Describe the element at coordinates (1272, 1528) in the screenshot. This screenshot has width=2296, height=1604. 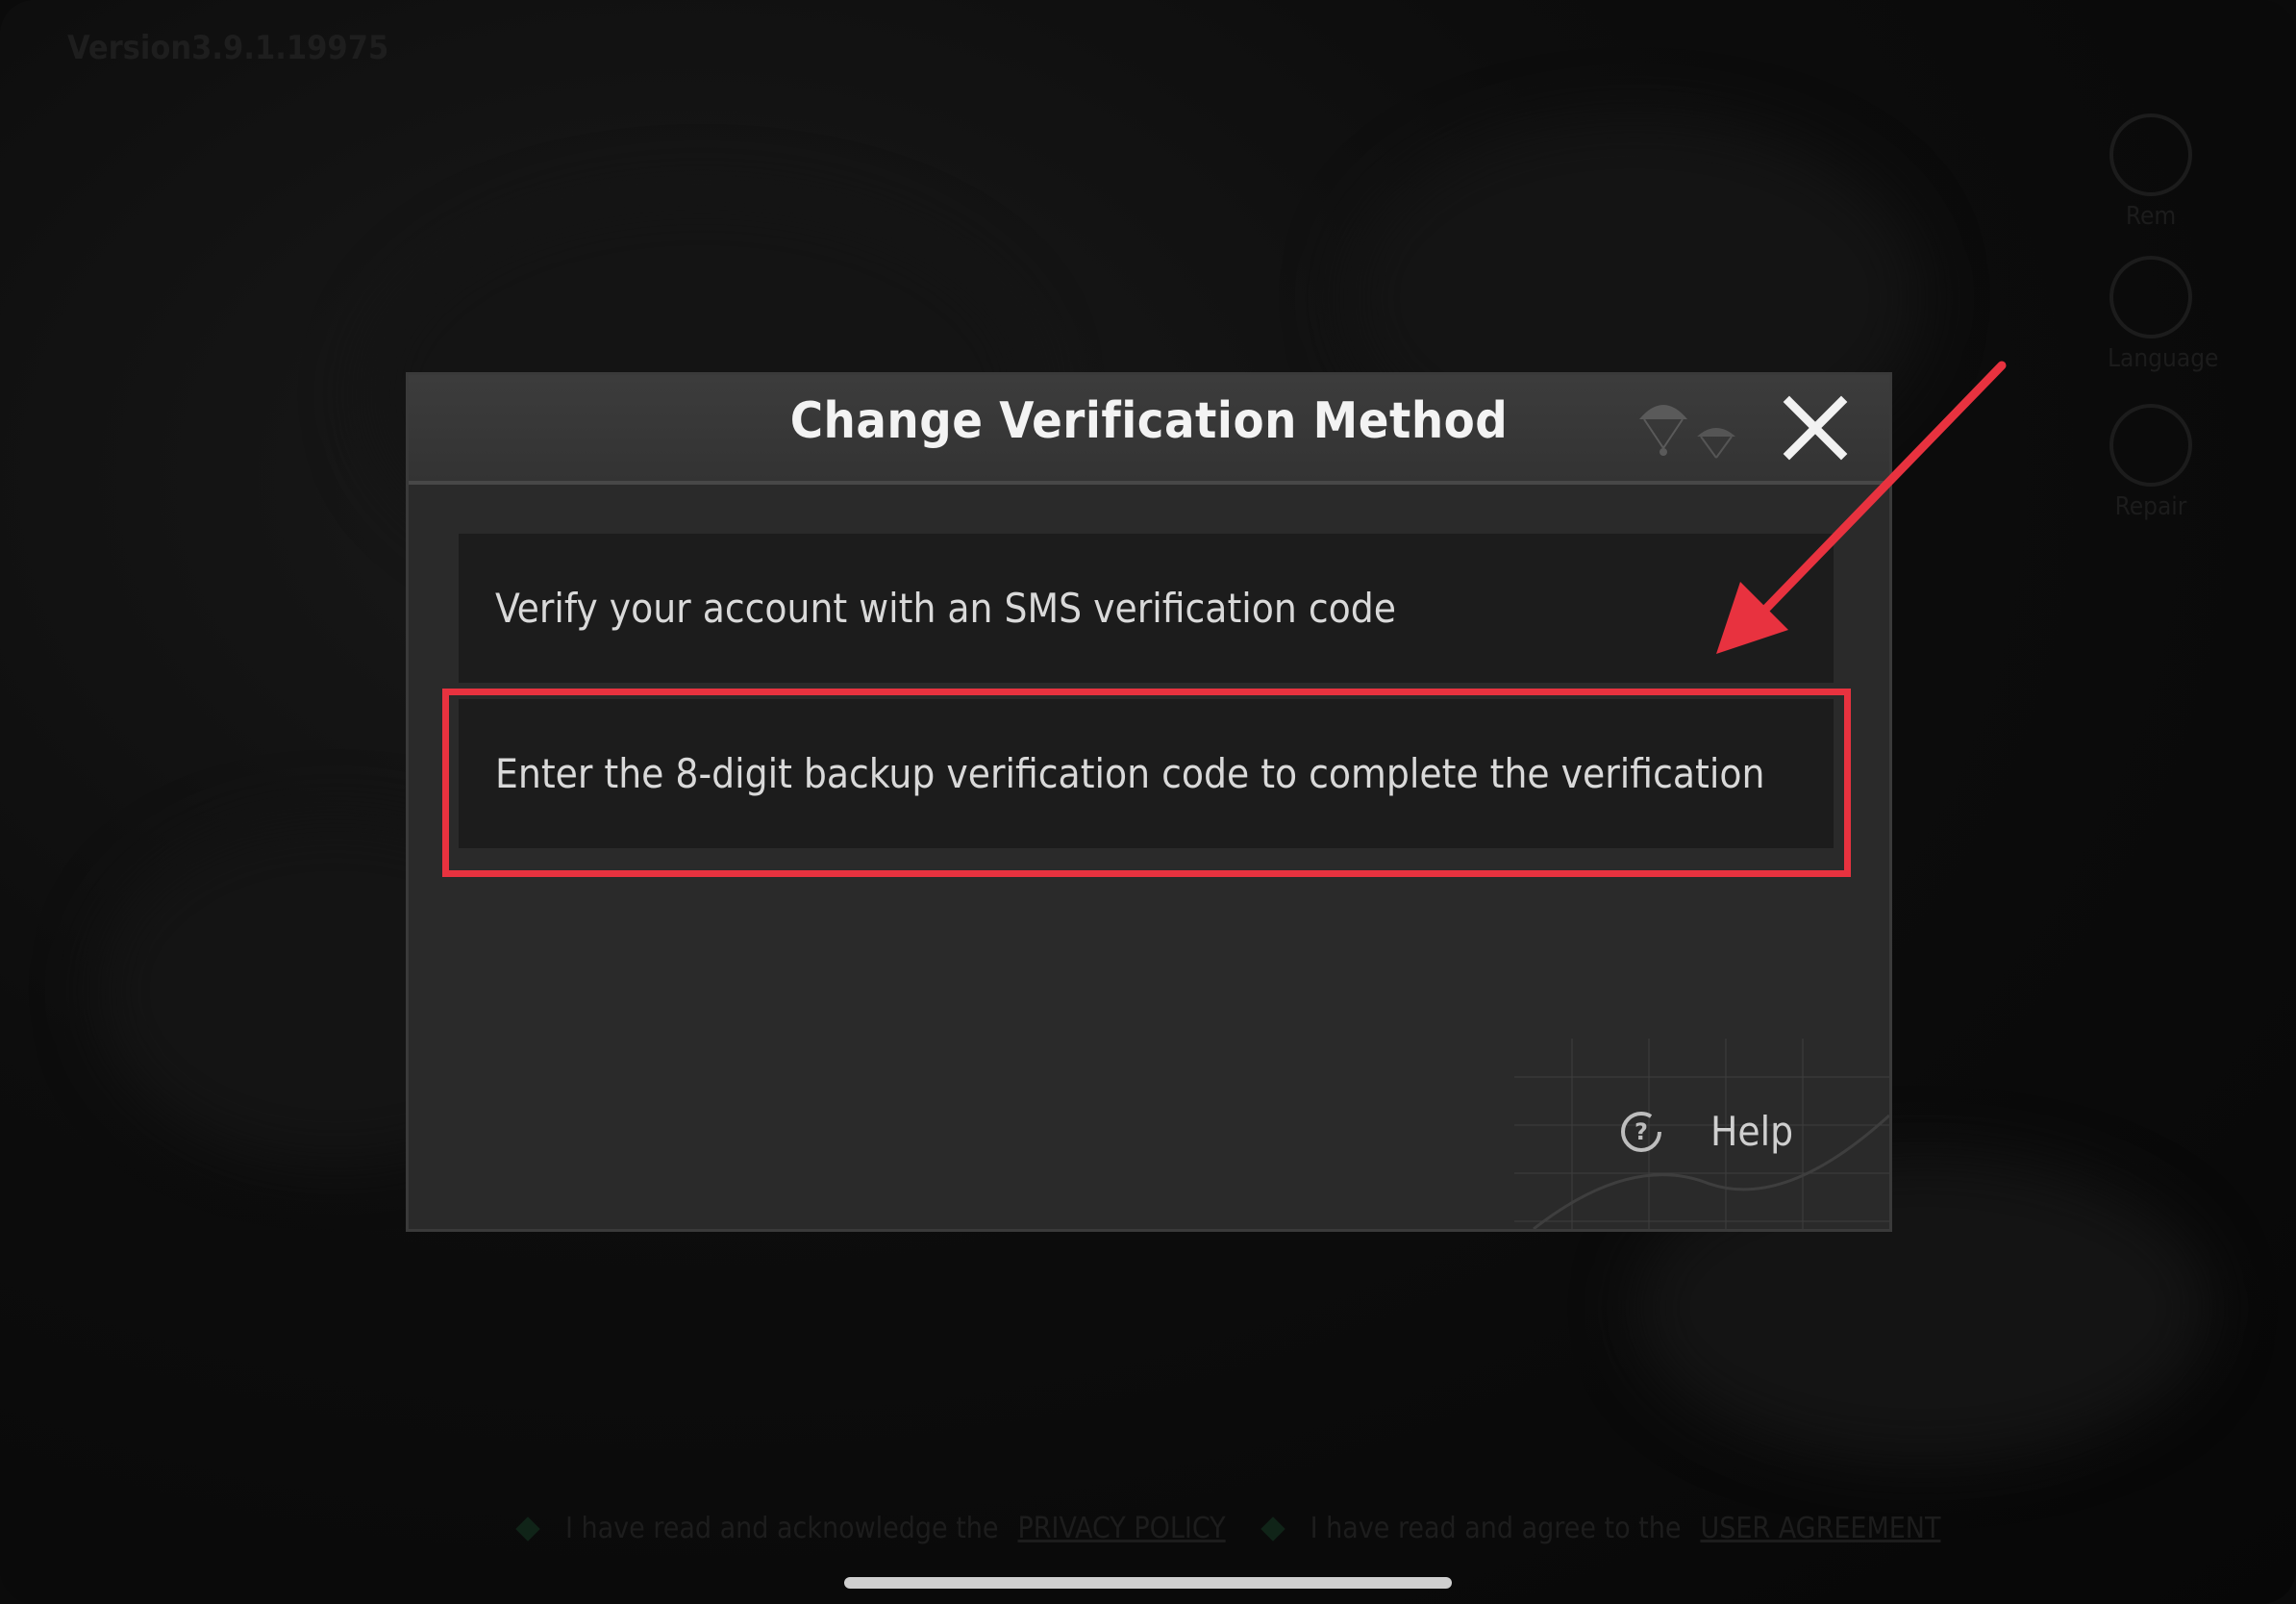
I see `agreement-checkbox` at that location.